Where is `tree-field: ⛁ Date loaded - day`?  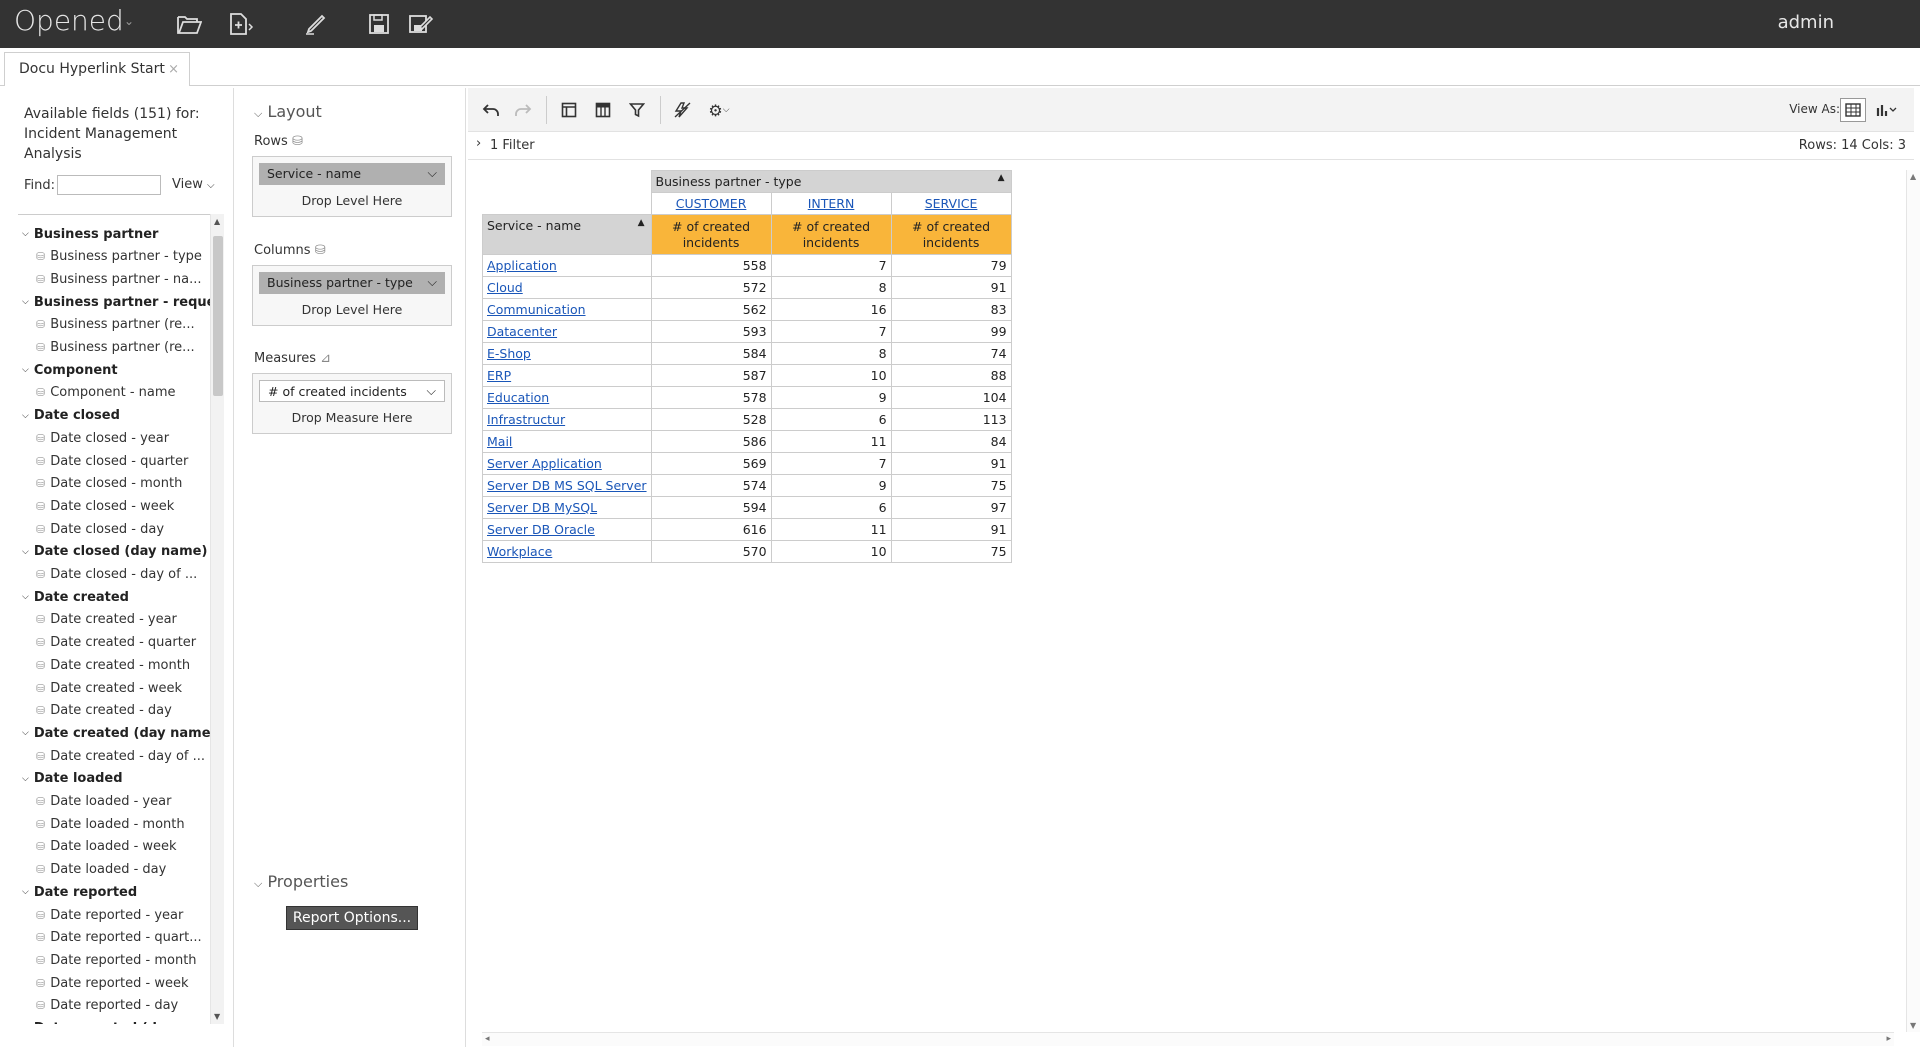
tree-field: ⛁ Date loaded - day is located at coordinates (101, 870).